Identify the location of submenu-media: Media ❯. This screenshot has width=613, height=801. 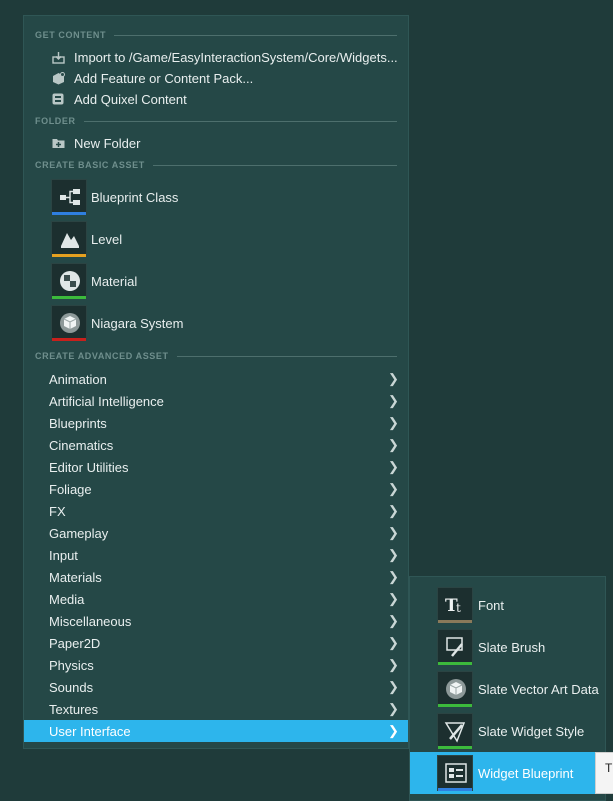
(216, 599).